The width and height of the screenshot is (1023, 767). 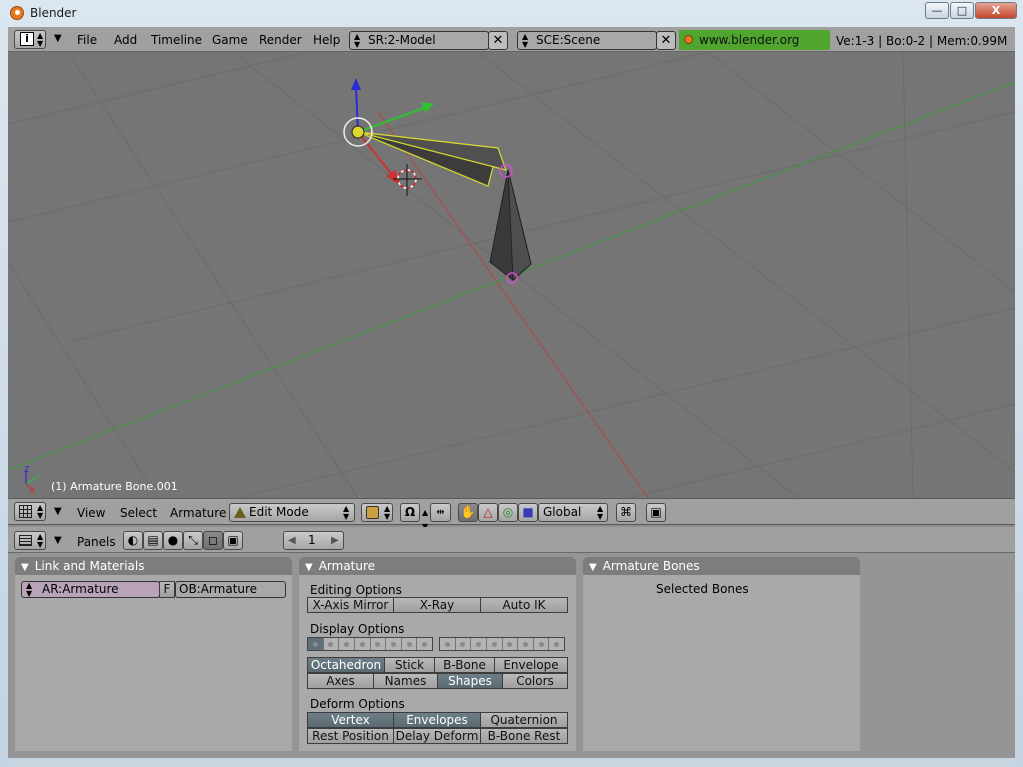 I want to click on fake-user-button: F, so click(x=167, y=589).